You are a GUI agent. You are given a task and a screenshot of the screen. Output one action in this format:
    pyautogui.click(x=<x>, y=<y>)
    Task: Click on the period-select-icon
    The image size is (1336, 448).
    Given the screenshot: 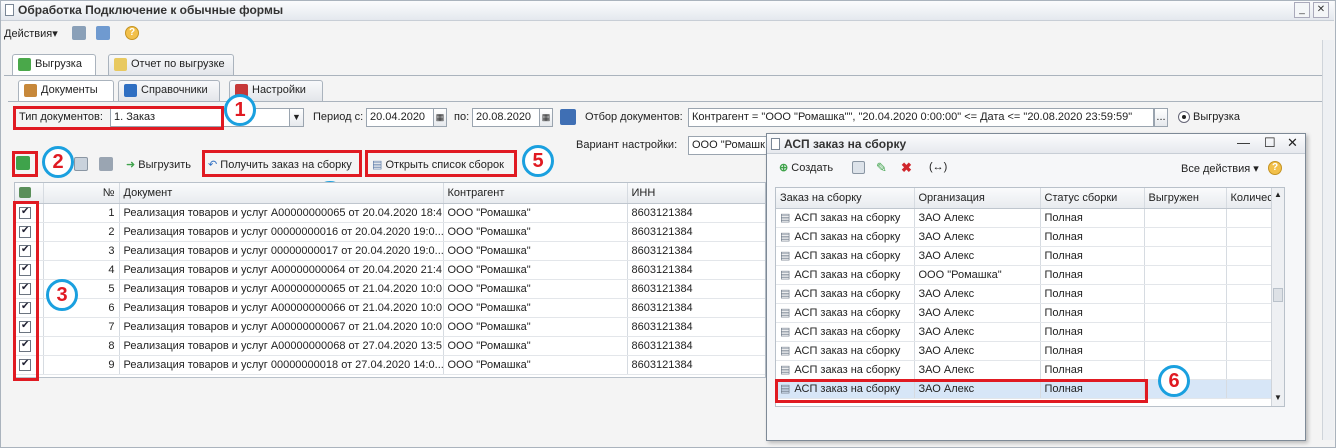 What is the action you would take?
    pyautogui.click(x=568, y=117)
    